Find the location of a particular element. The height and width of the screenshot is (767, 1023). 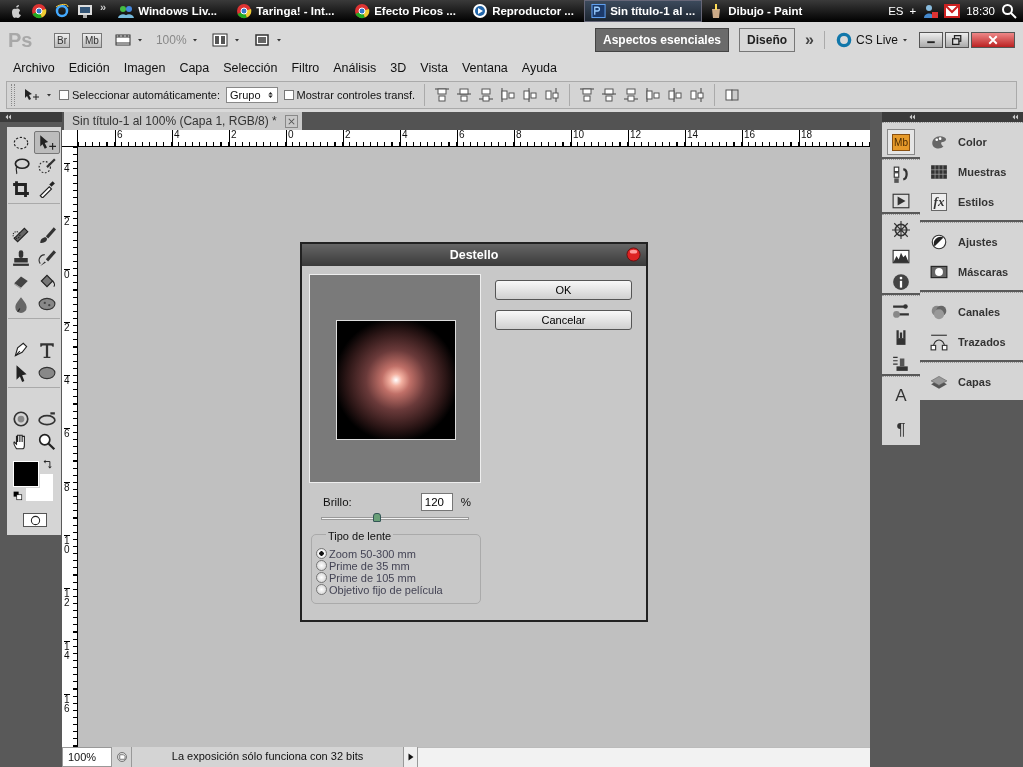

document-tab: Sin título-1 al 100% (Capa 1, RGB/8) * is located at coordinates (183, 121).